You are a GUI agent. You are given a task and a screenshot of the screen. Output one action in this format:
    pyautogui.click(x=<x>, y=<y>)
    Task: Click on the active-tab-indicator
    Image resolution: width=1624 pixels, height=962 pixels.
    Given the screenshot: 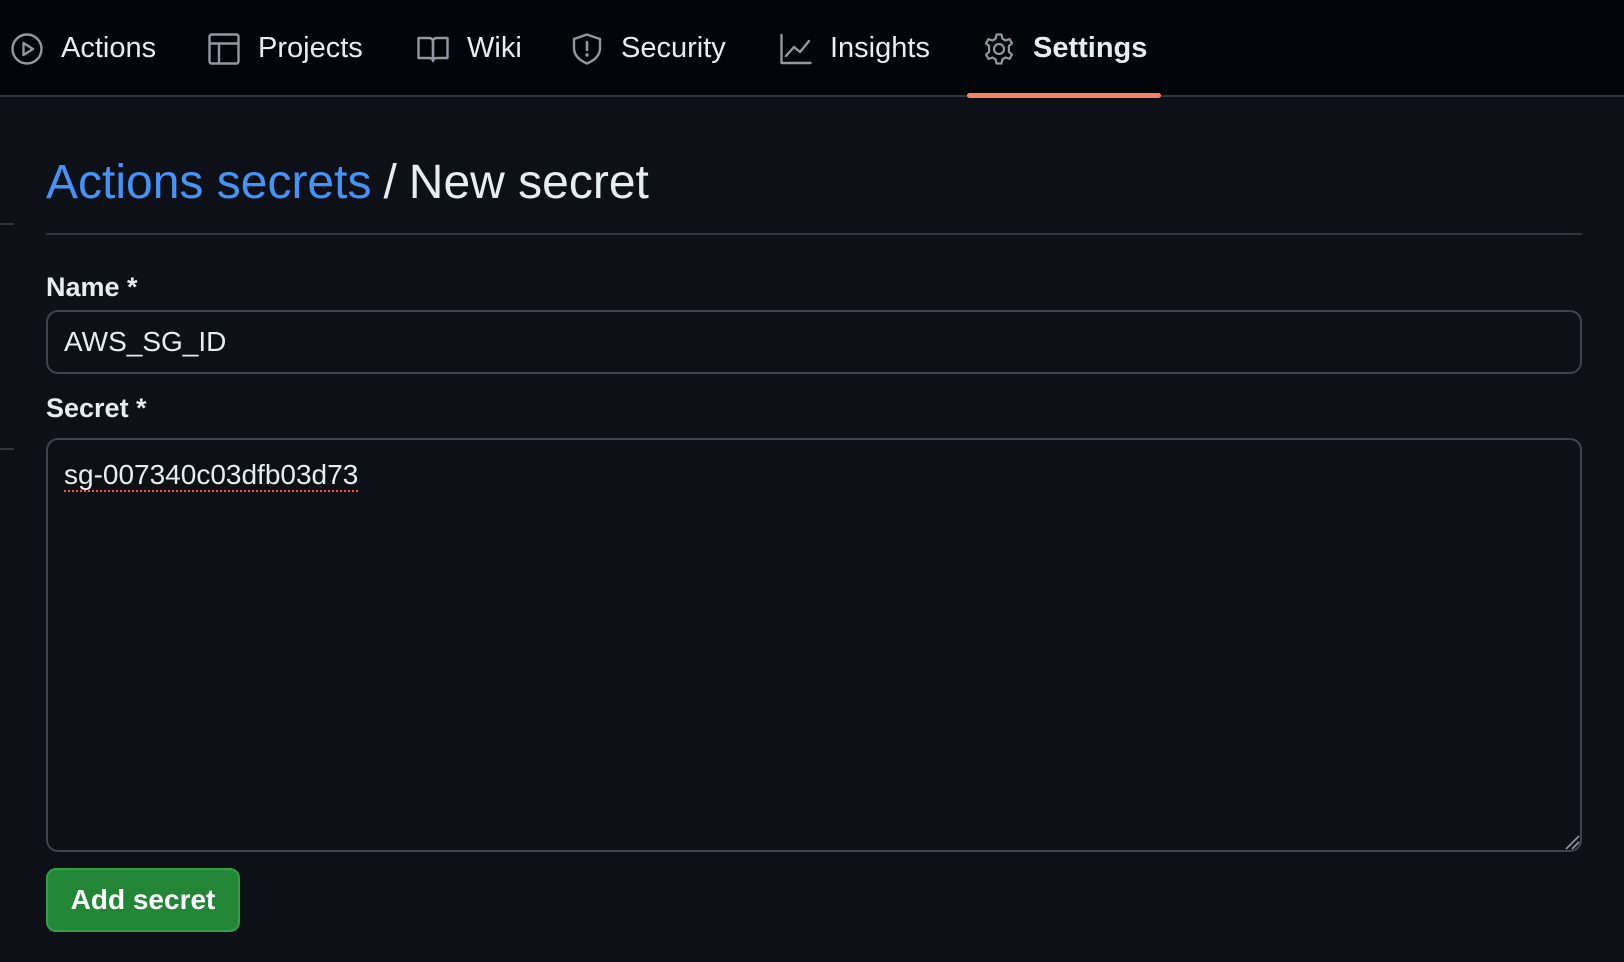 What is the action you would take?
    pyautogui.click(x=1064, y=95)
    